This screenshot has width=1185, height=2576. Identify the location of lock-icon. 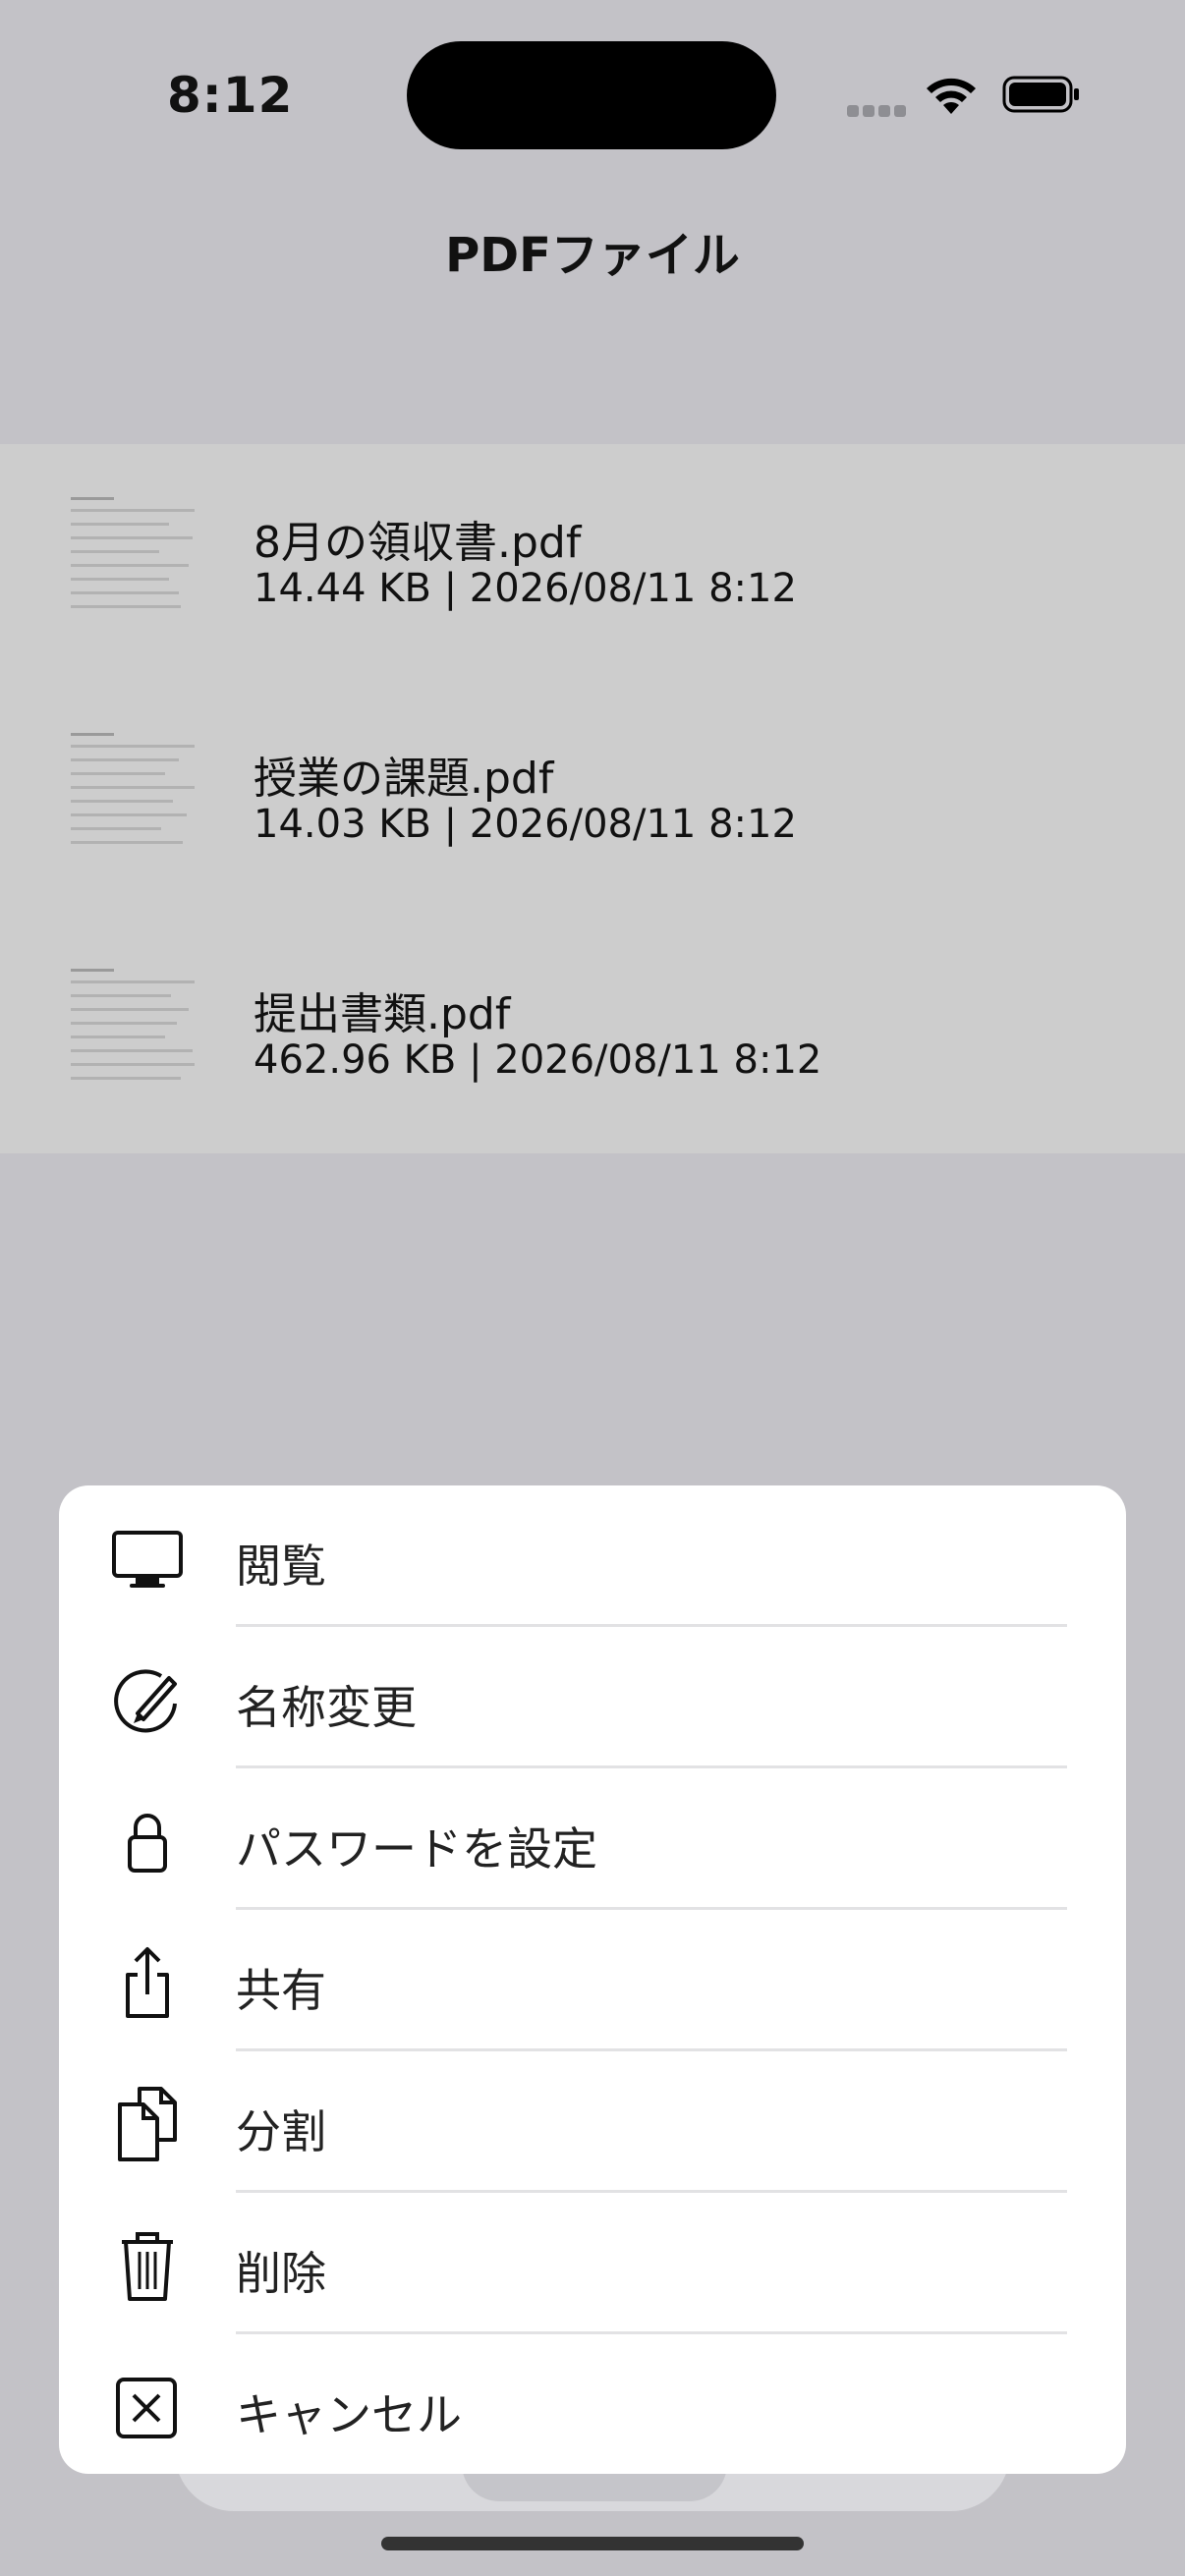
(148, 1843).